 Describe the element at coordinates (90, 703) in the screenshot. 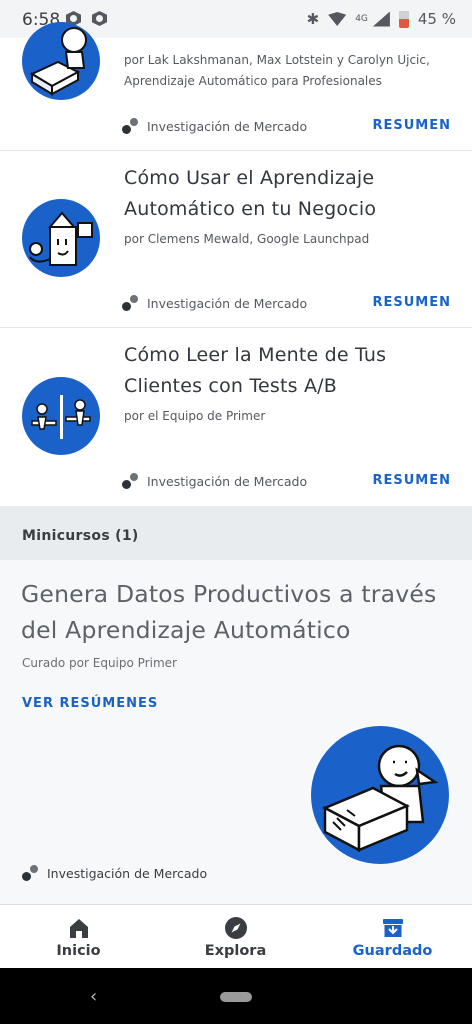

I see `ver-resumenes-button: VER RESÚMENES` at that location.